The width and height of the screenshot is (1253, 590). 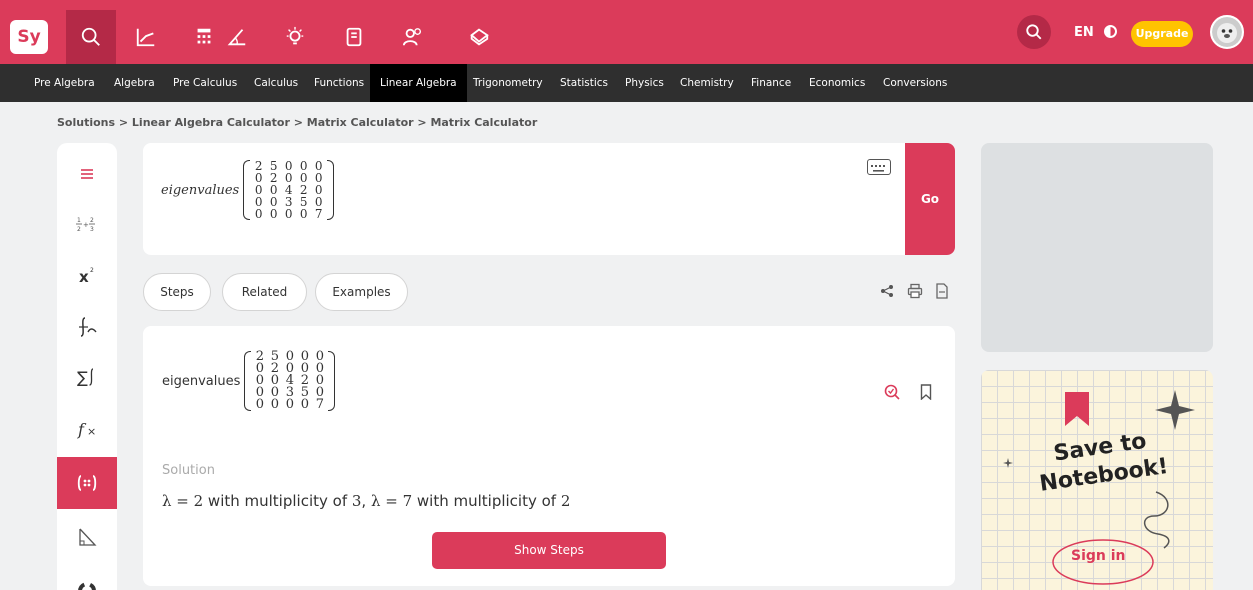 What do you see at coordinates (79, 220) in the screenshot?
I see `svg-text: 1` at bounding box center [79, 220].